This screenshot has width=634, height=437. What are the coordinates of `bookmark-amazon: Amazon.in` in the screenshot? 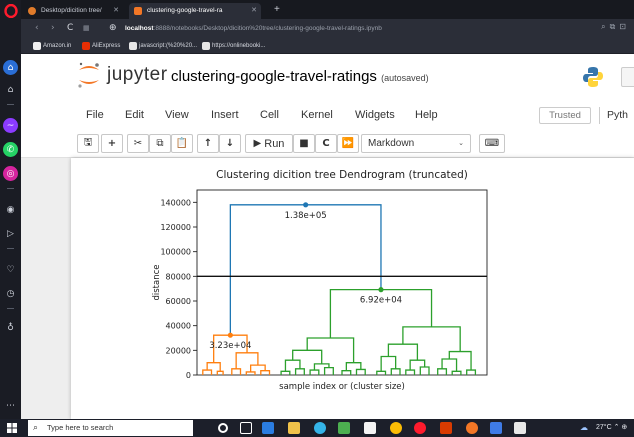 It's located at (52, 46).